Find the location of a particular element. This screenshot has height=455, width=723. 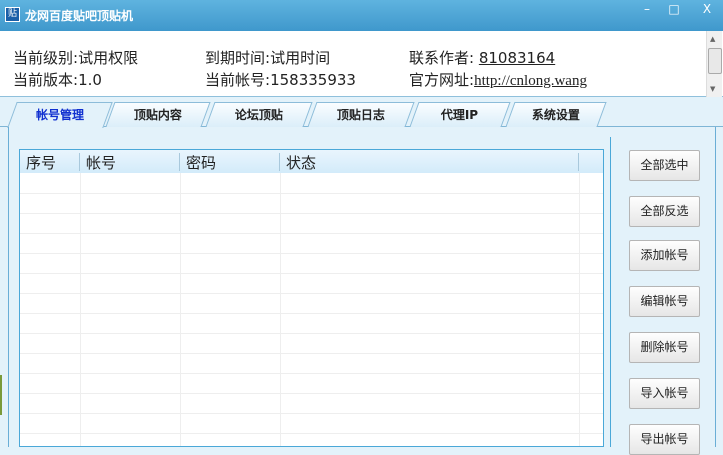

table-header: 序号 帐号 密码 状态 is located at coordinates (311, 161).